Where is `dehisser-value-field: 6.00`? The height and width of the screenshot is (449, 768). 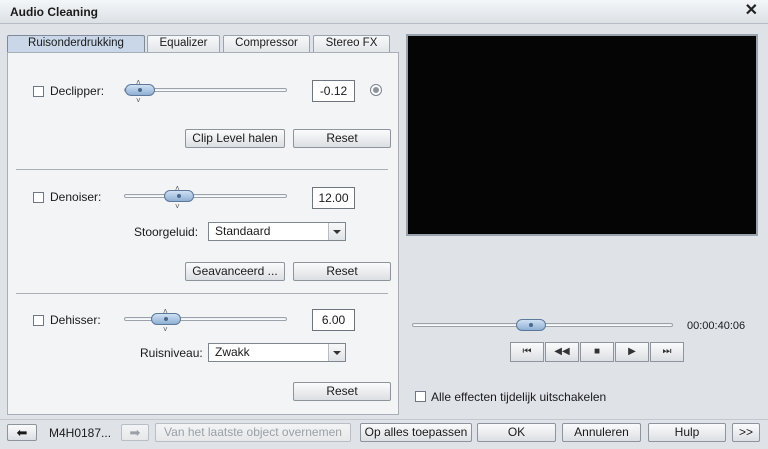
dehisser-value-field: 6.00 is located at coordinates (333, 320).